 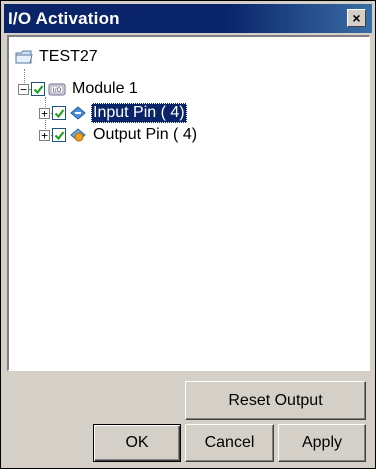 I want to click on output-pin-label: Output Pin ( 4), so click(x=145, y=134).